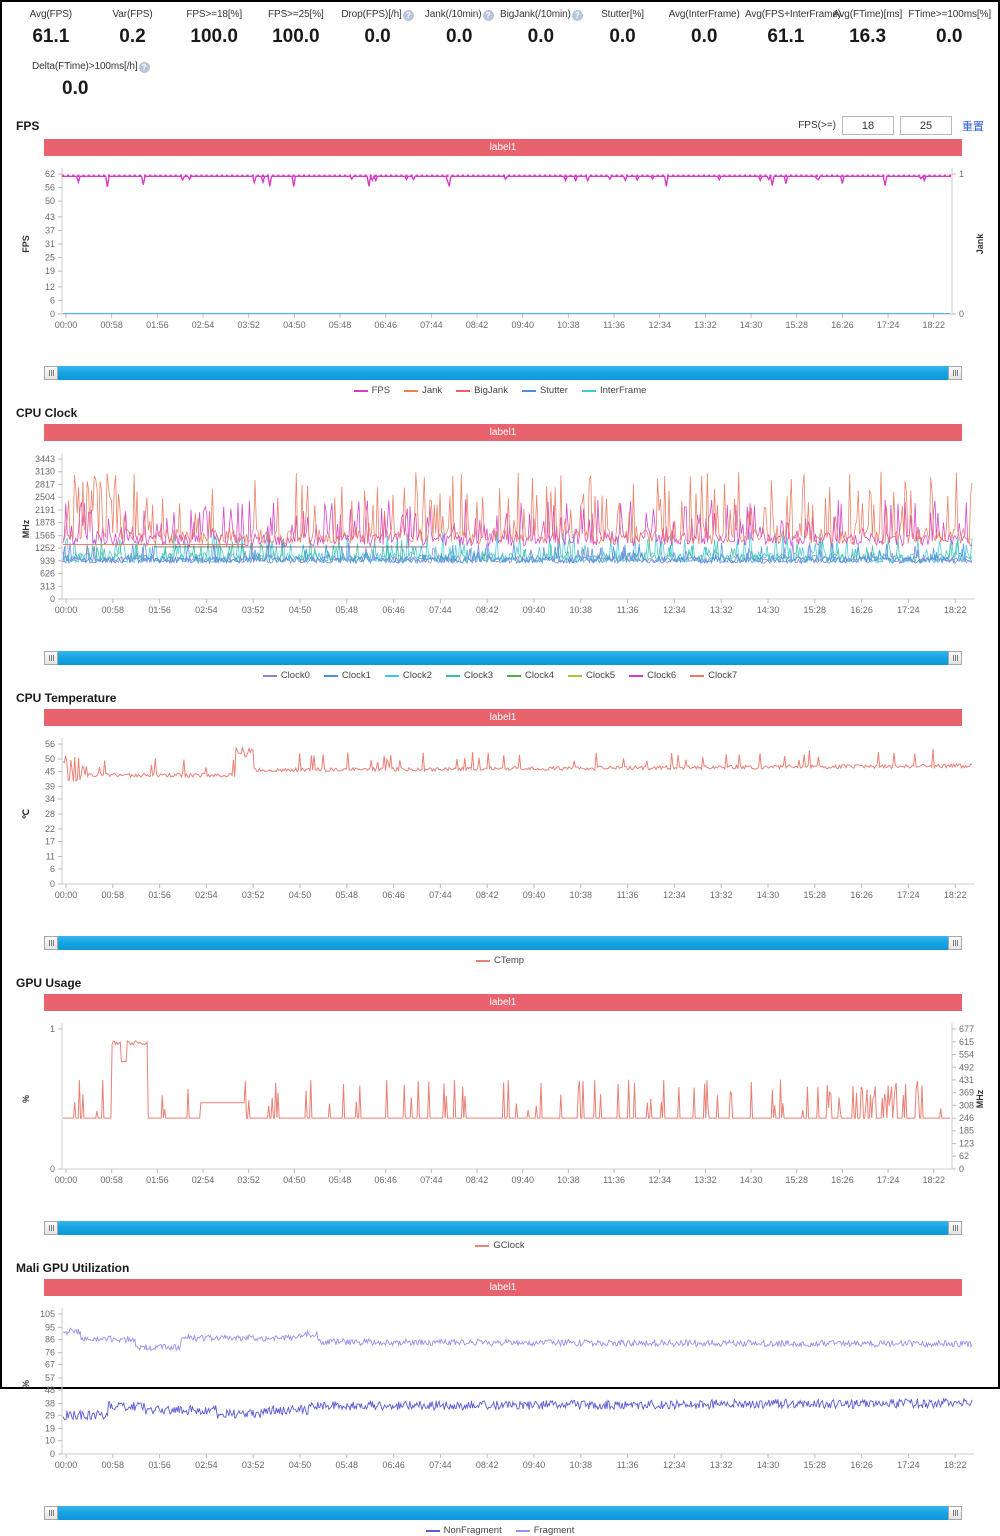  What do you see at coordinates (591, 675) in the screenshot?
I see `legend-item: Clock5` at bounding box center [591, 675].